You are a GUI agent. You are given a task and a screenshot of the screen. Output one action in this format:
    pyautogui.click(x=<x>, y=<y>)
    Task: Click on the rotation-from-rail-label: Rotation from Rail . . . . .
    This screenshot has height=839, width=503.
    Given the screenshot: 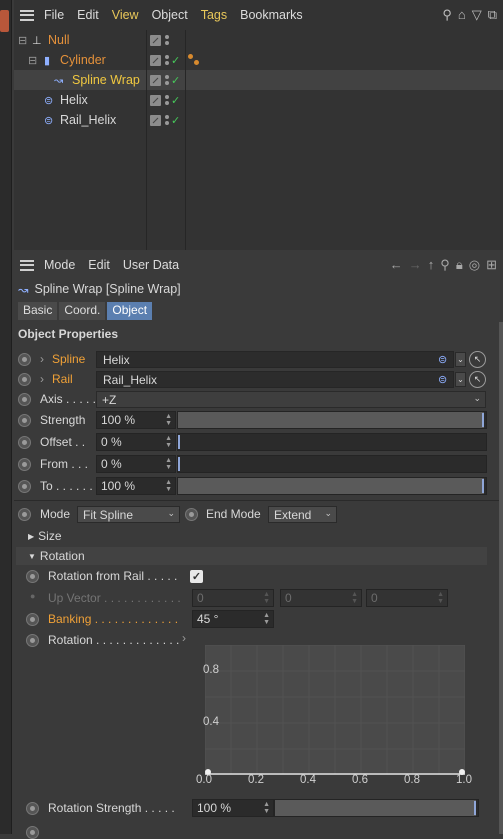 What is the action you would take?
    pyautogui.click(x=113, y=576)
    